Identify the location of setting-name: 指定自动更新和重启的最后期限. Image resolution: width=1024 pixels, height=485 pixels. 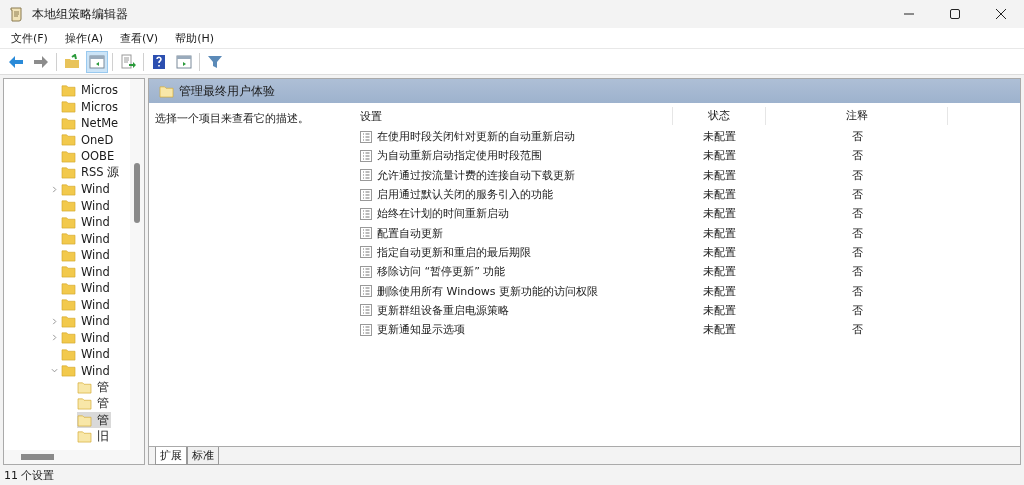
(454, 252).